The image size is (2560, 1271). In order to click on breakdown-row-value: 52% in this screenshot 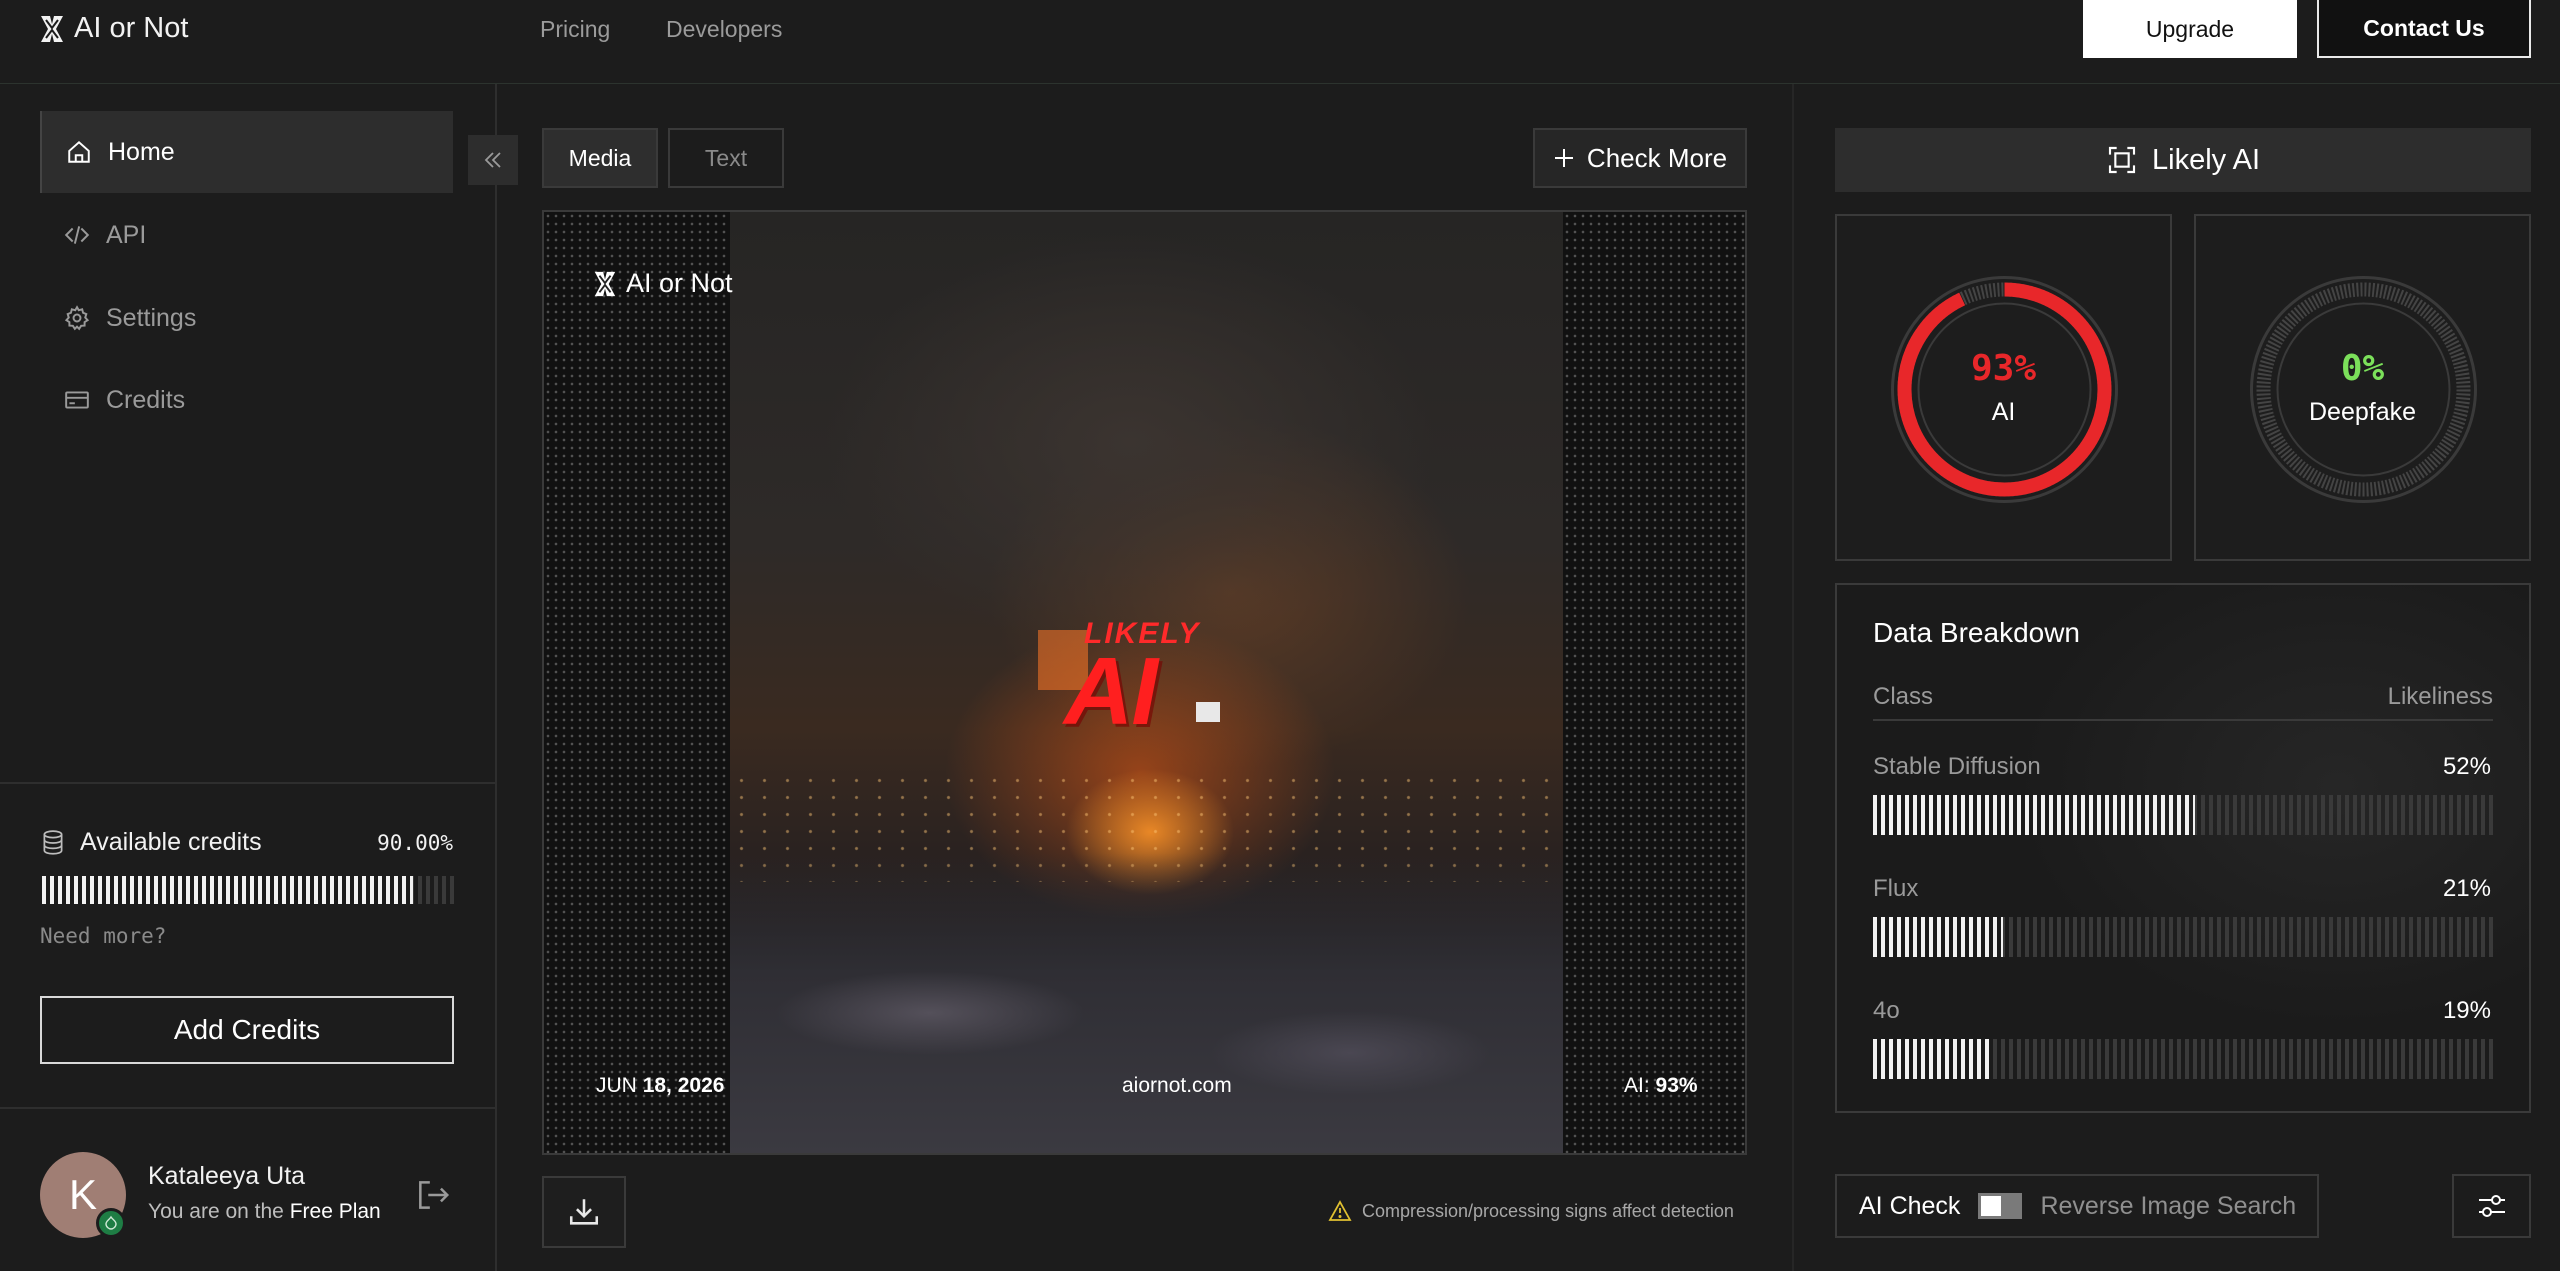, I will do `click(2466, 766)`.